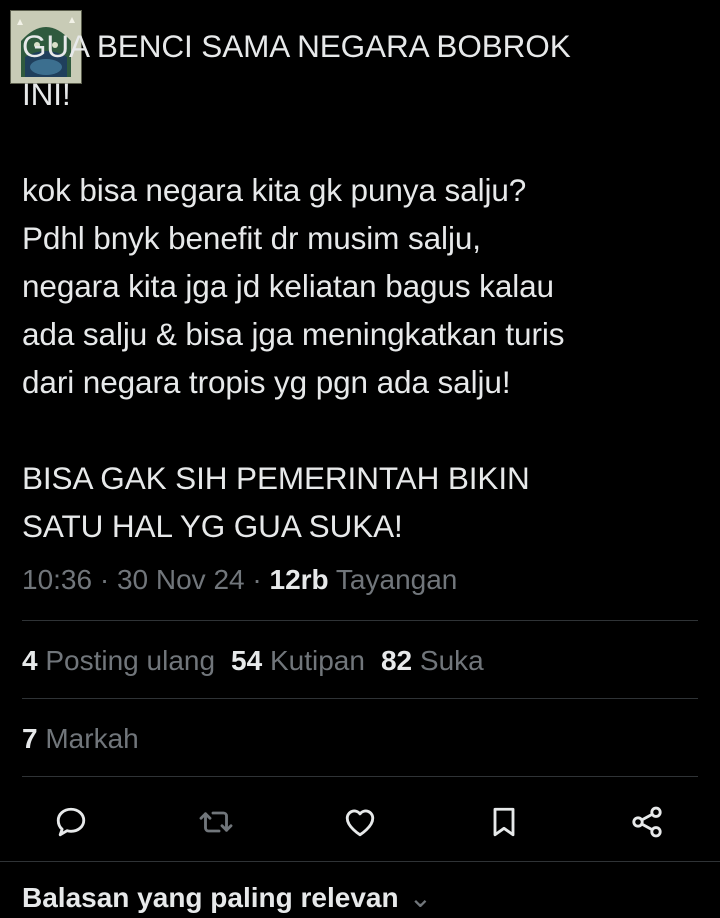 The width and height of the screenshot is (720, 918). What do you see at coordinates (30, 660) in the screenshot?
I see `reposts-count: 4` at bounding box center [30, 660].